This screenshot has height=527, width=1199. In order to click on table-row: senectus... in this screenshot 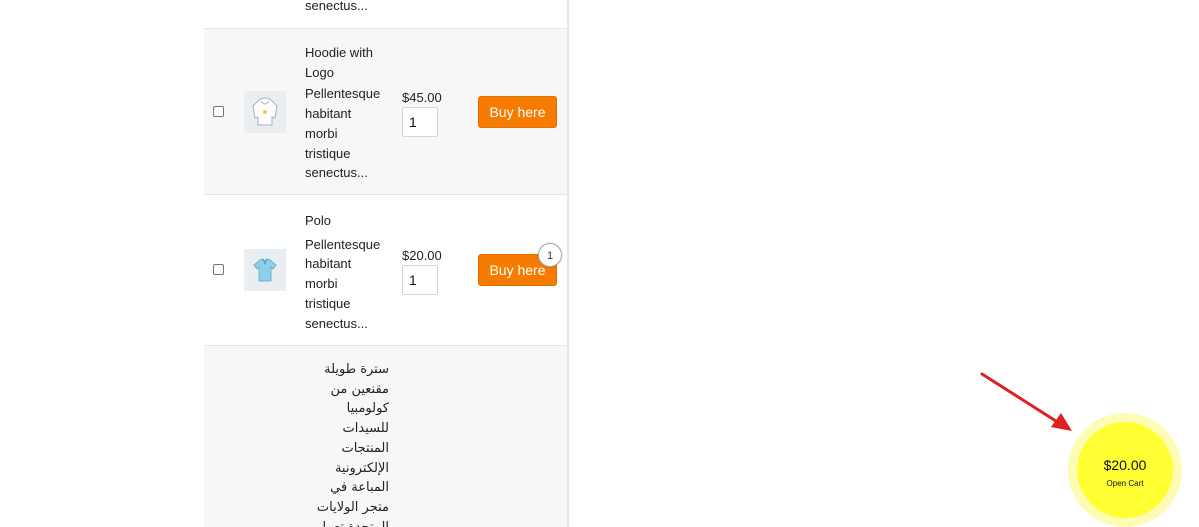, I will do `click(385, 14)`.